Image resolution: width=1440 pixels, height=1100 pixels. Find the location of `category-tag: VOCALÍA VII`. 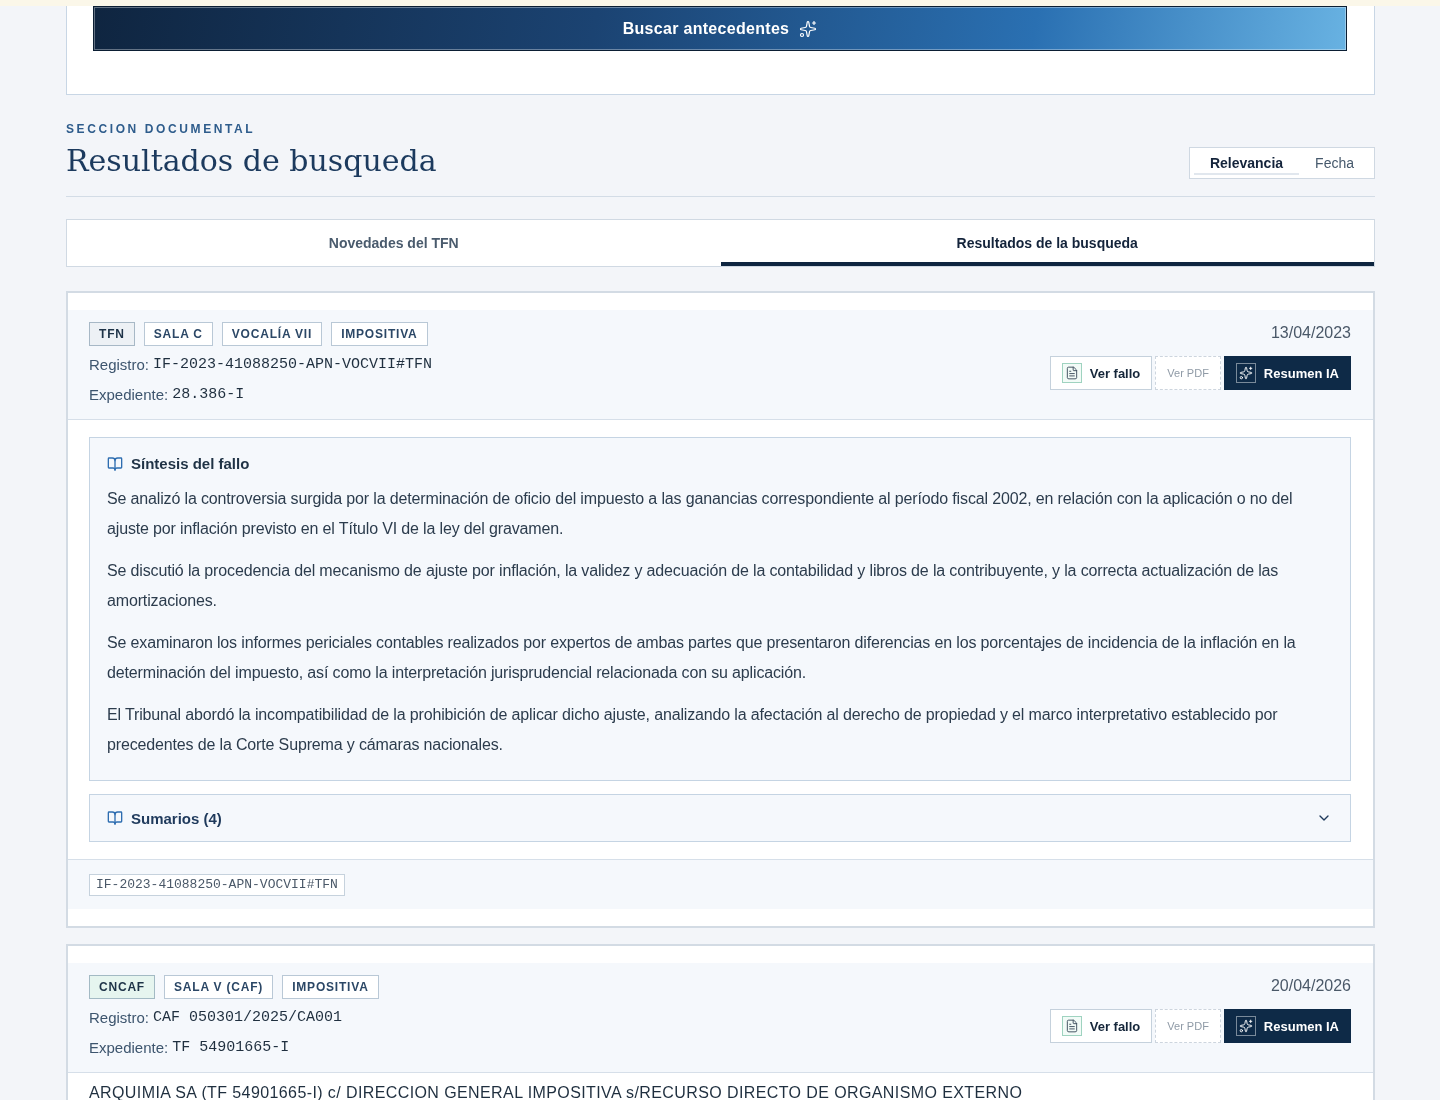

category-tag: VOCALÍA VII is located at coordinates (272, 334).